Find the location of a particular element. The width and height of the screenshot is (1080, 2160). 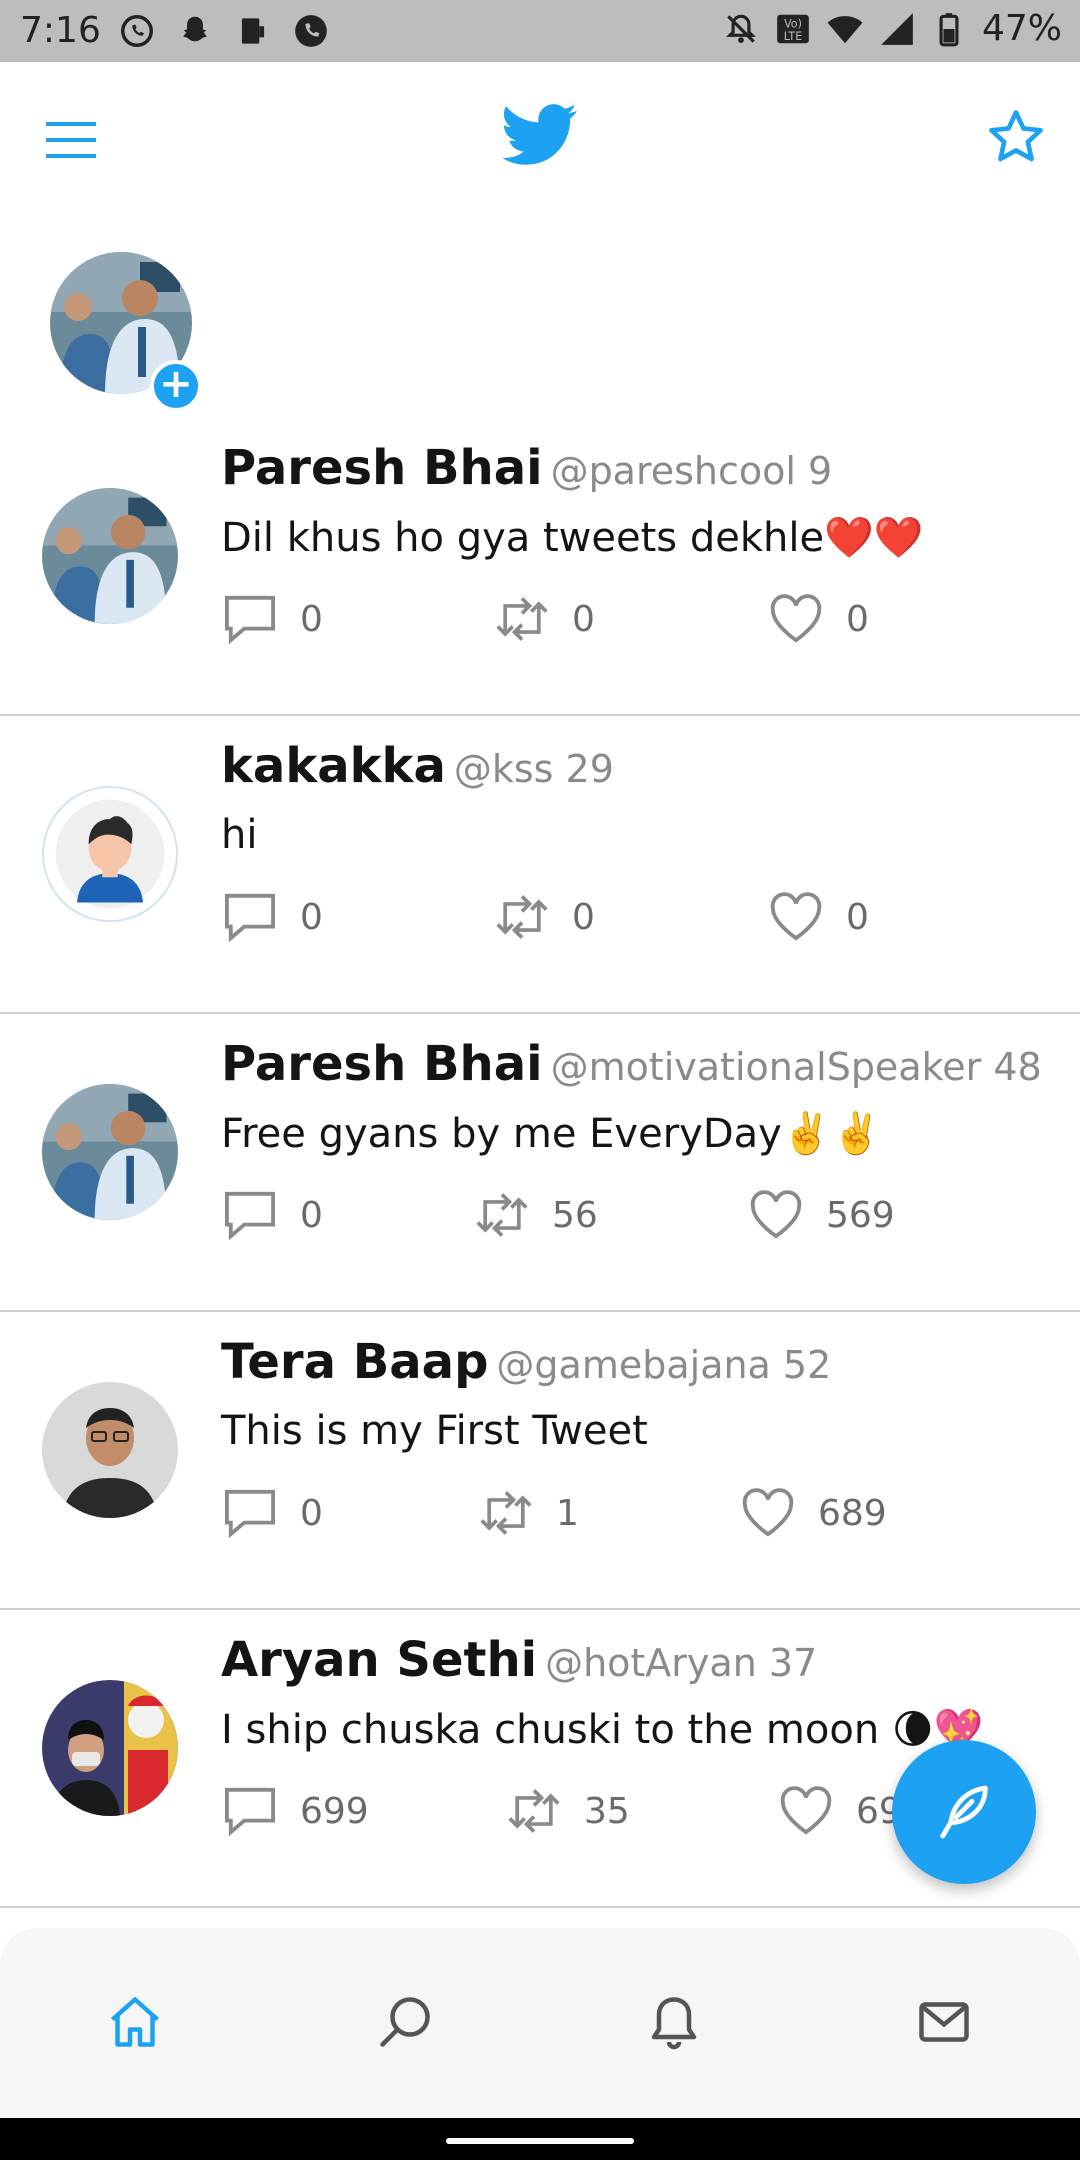

home-icon is located at coordinates (135, 2022).